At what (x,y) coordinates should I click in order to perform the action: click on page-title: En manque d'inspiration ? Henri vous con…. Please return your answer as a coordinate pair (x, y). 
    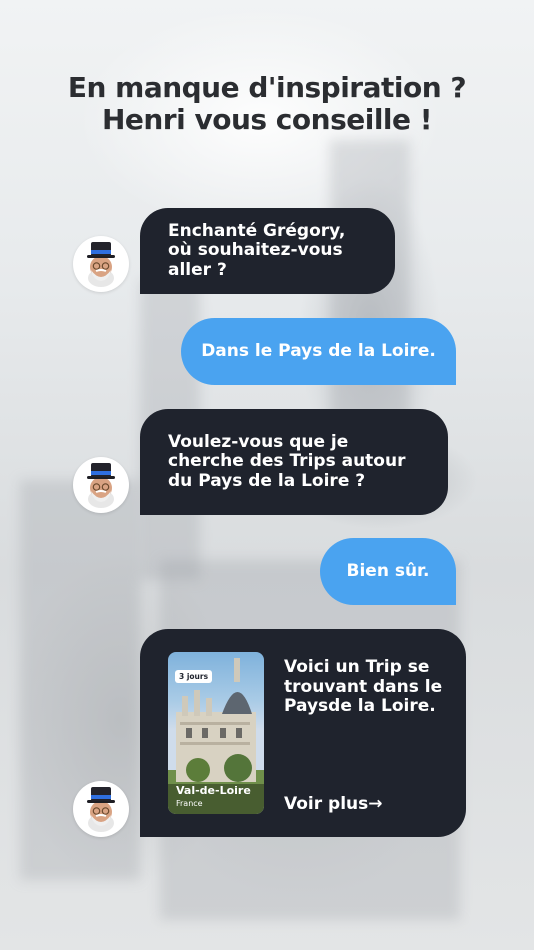
    Looking at the image, I should click on (267, 104).